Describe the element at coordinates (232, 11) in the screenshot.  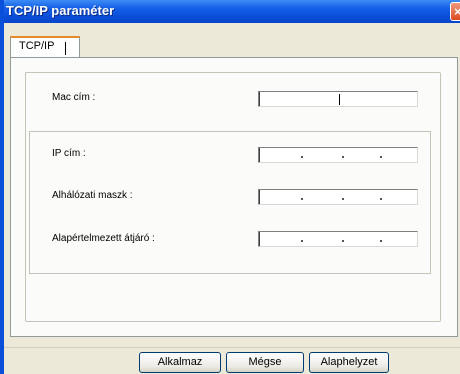
I see `title-bar: TCP/IP paraméter ×` at that location.